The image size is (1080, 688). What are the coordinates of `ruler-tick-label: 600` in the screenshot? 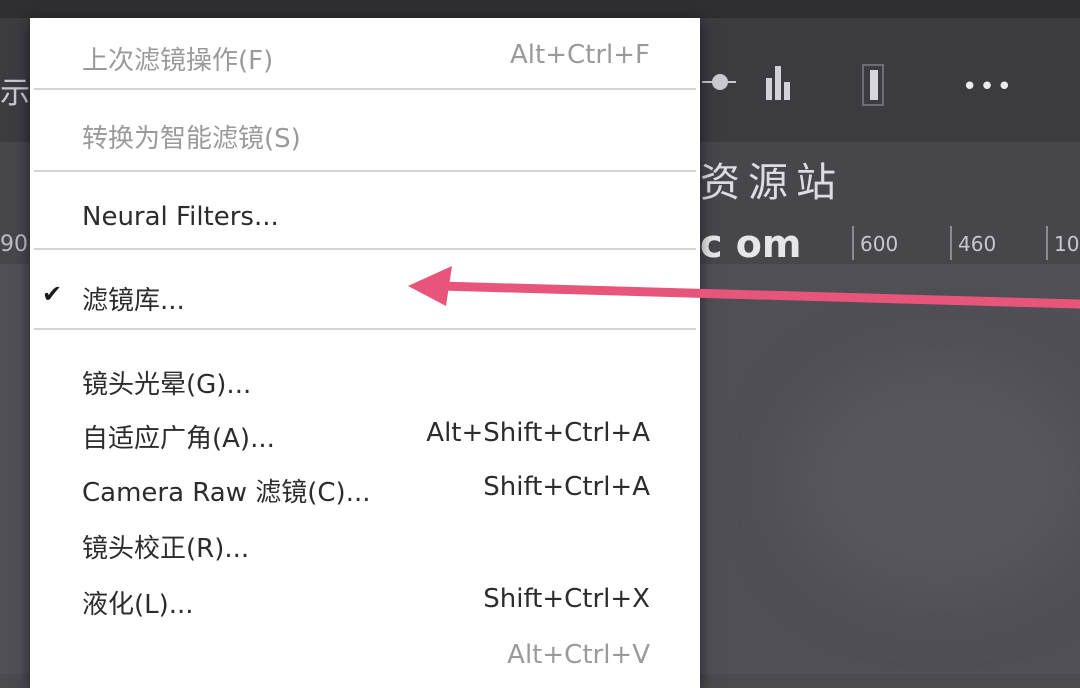 It's located at (879, 244).